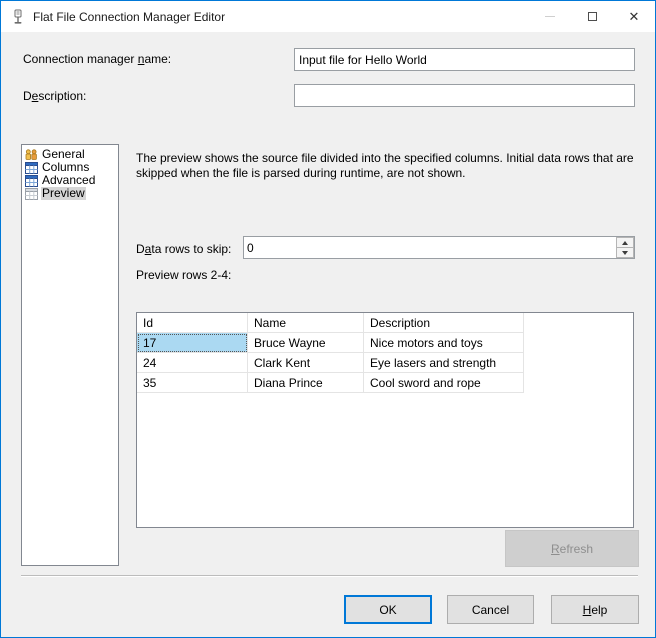 The height and width of the screenshot is (638, 656). I want to click on column-header-name: Name, so click(306, 323).